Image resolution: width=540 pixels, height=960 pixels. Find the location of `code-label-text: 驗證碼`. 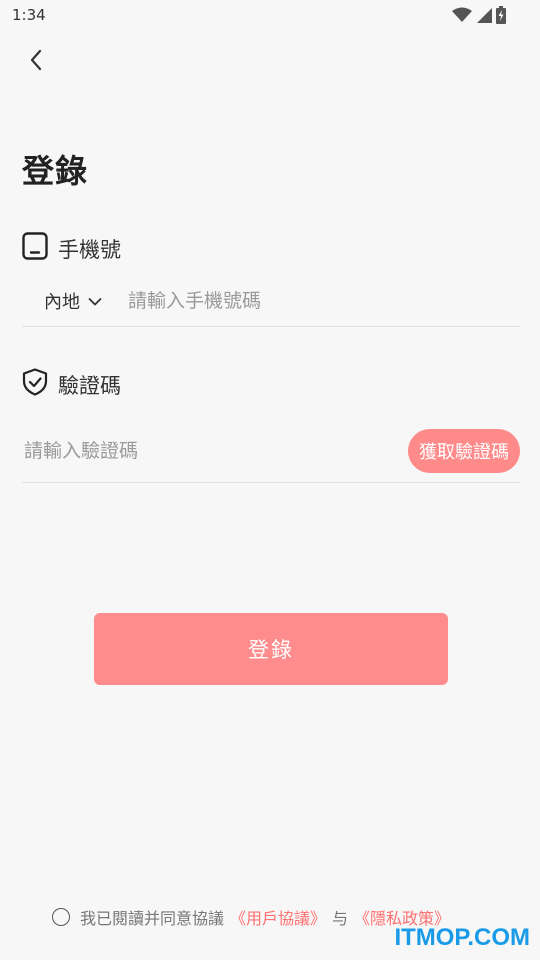

code-label-text: 驗證碼 is located at coordinates (89, 385).